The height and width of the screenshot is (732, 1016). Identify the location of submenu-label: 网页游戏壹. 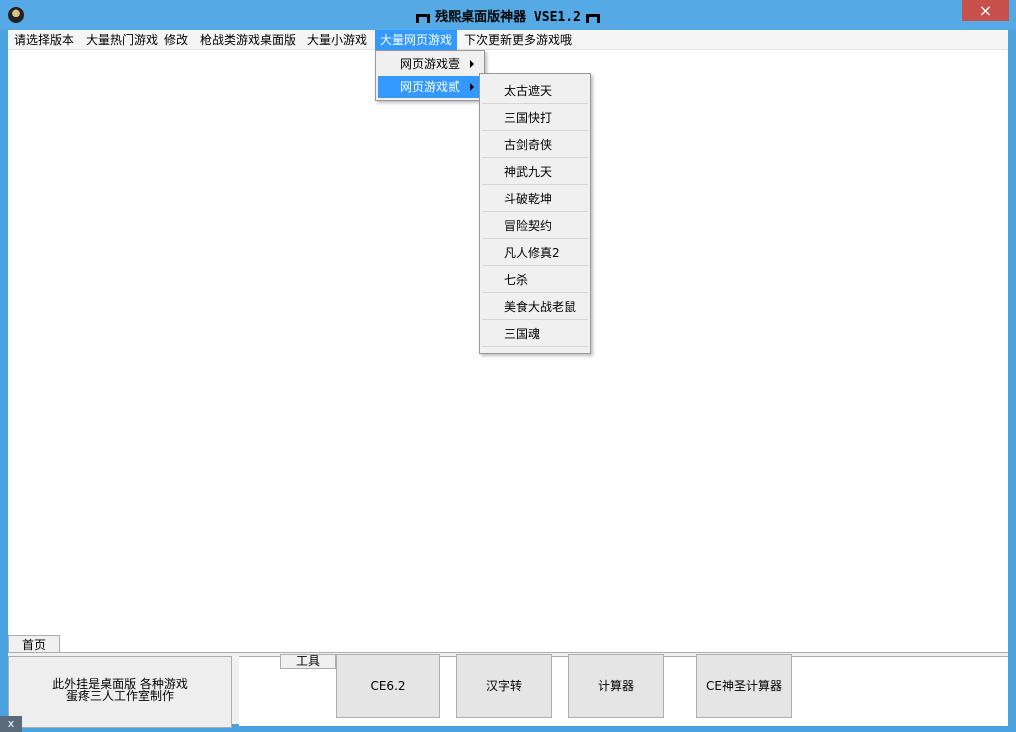
(430, 64).